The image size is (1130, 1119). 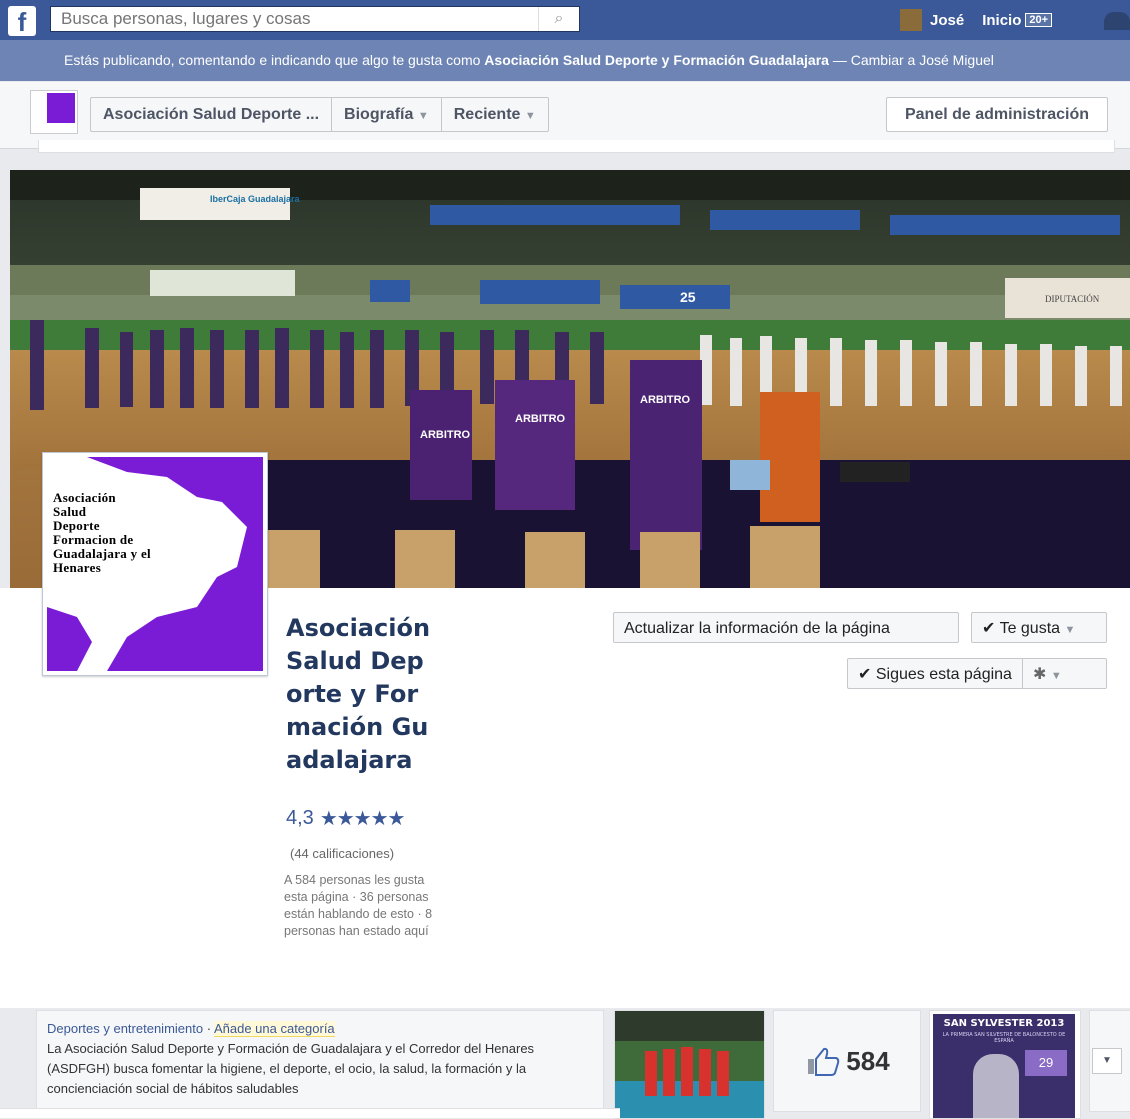 I want to click on logo-line-2: Salud, so click(x=70, y=511).